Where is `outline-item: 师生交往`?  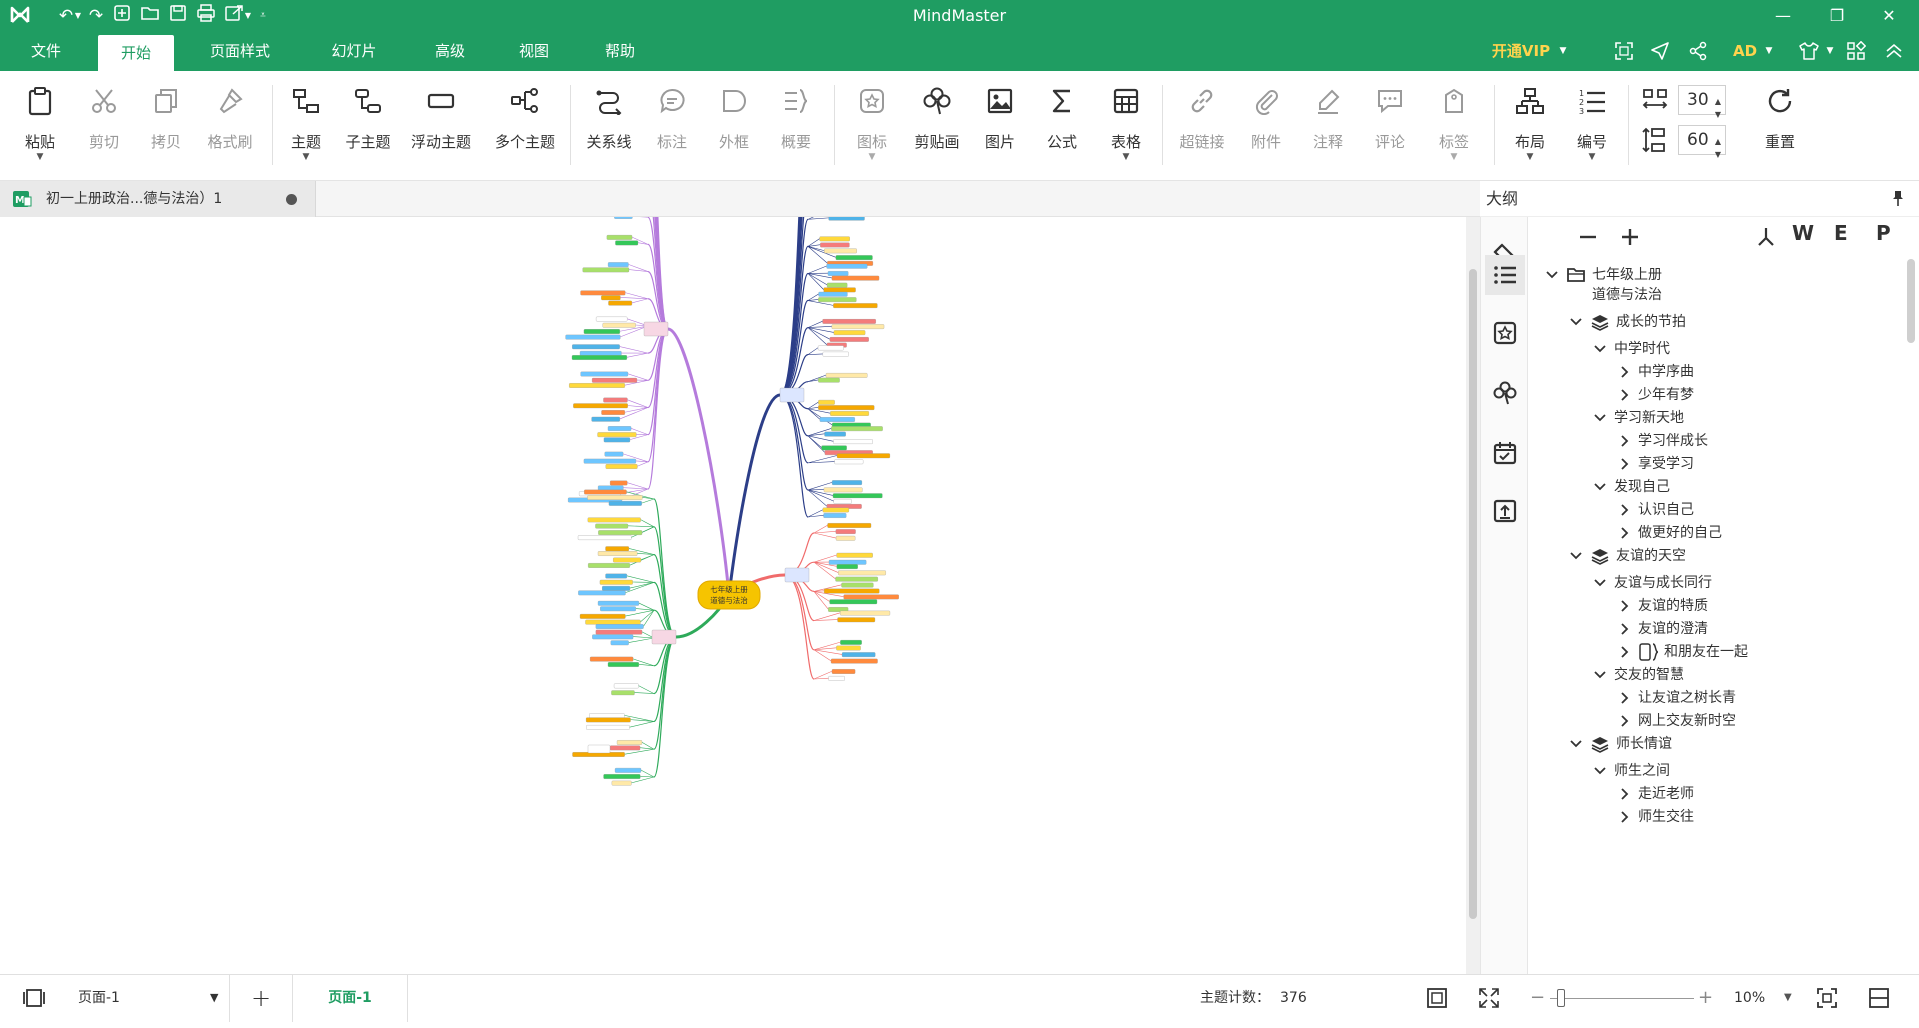 outline-item: 师生交往 is located at coordinates (1752, 817).